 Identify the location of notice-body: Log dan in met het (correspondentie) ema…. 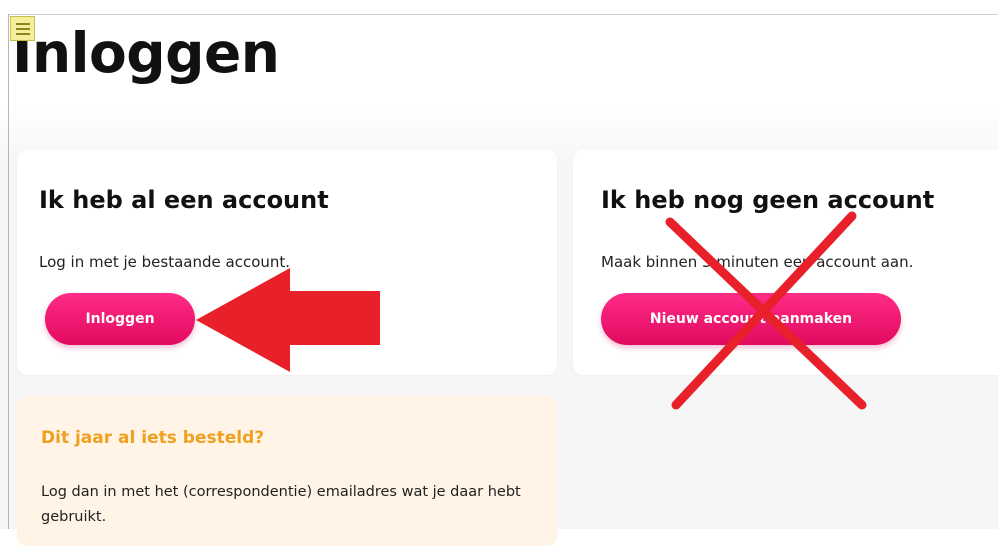
(281, 504).